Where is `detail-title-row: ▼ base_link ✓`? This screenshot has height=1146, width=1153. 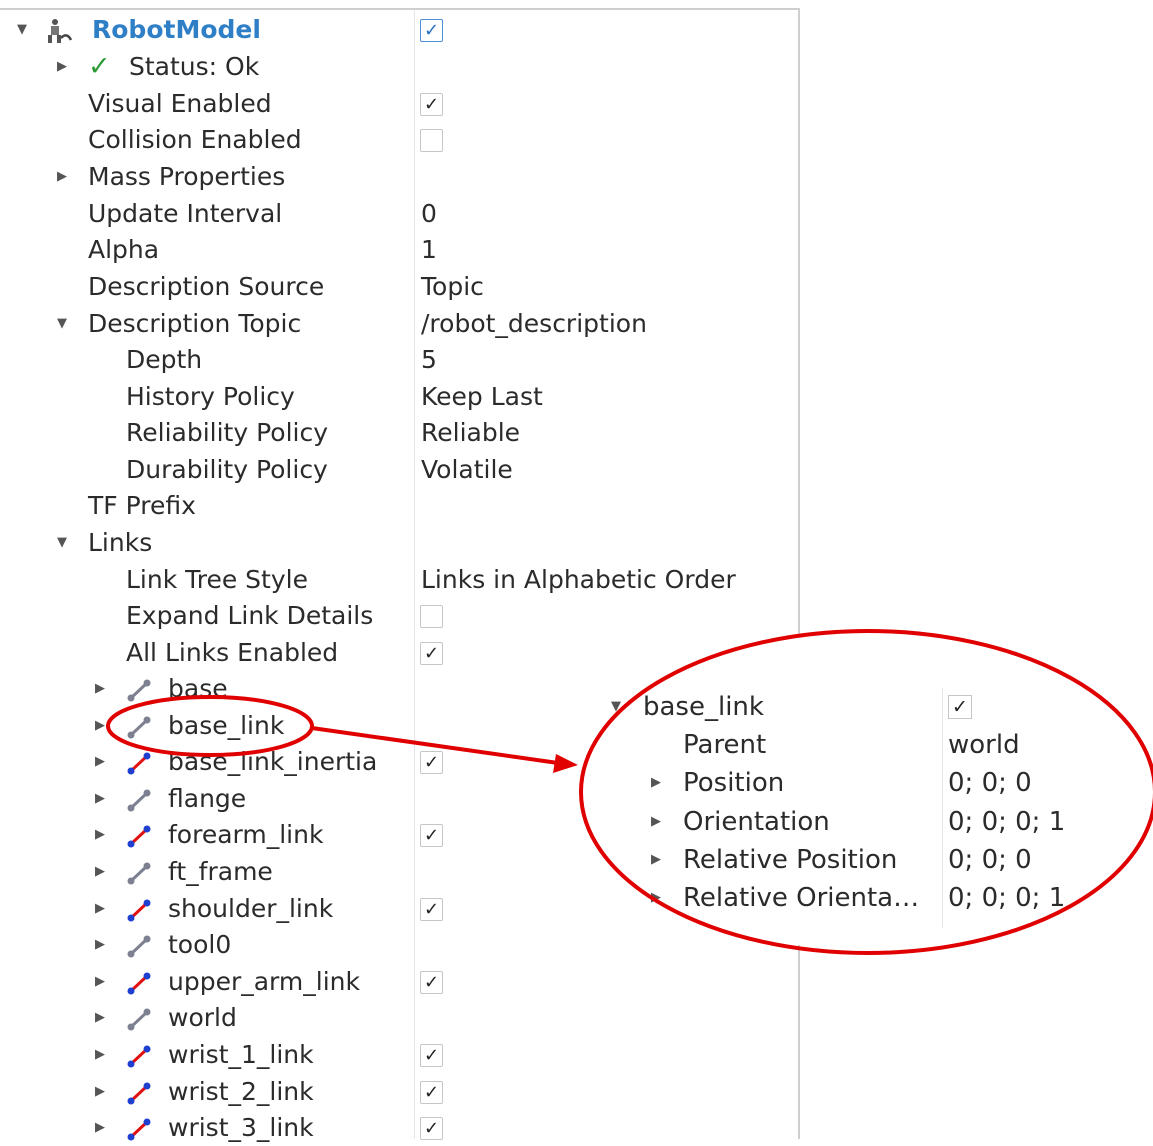
detail-title-row: ▼ base_link ✓ is located at coordinates (869, 707).